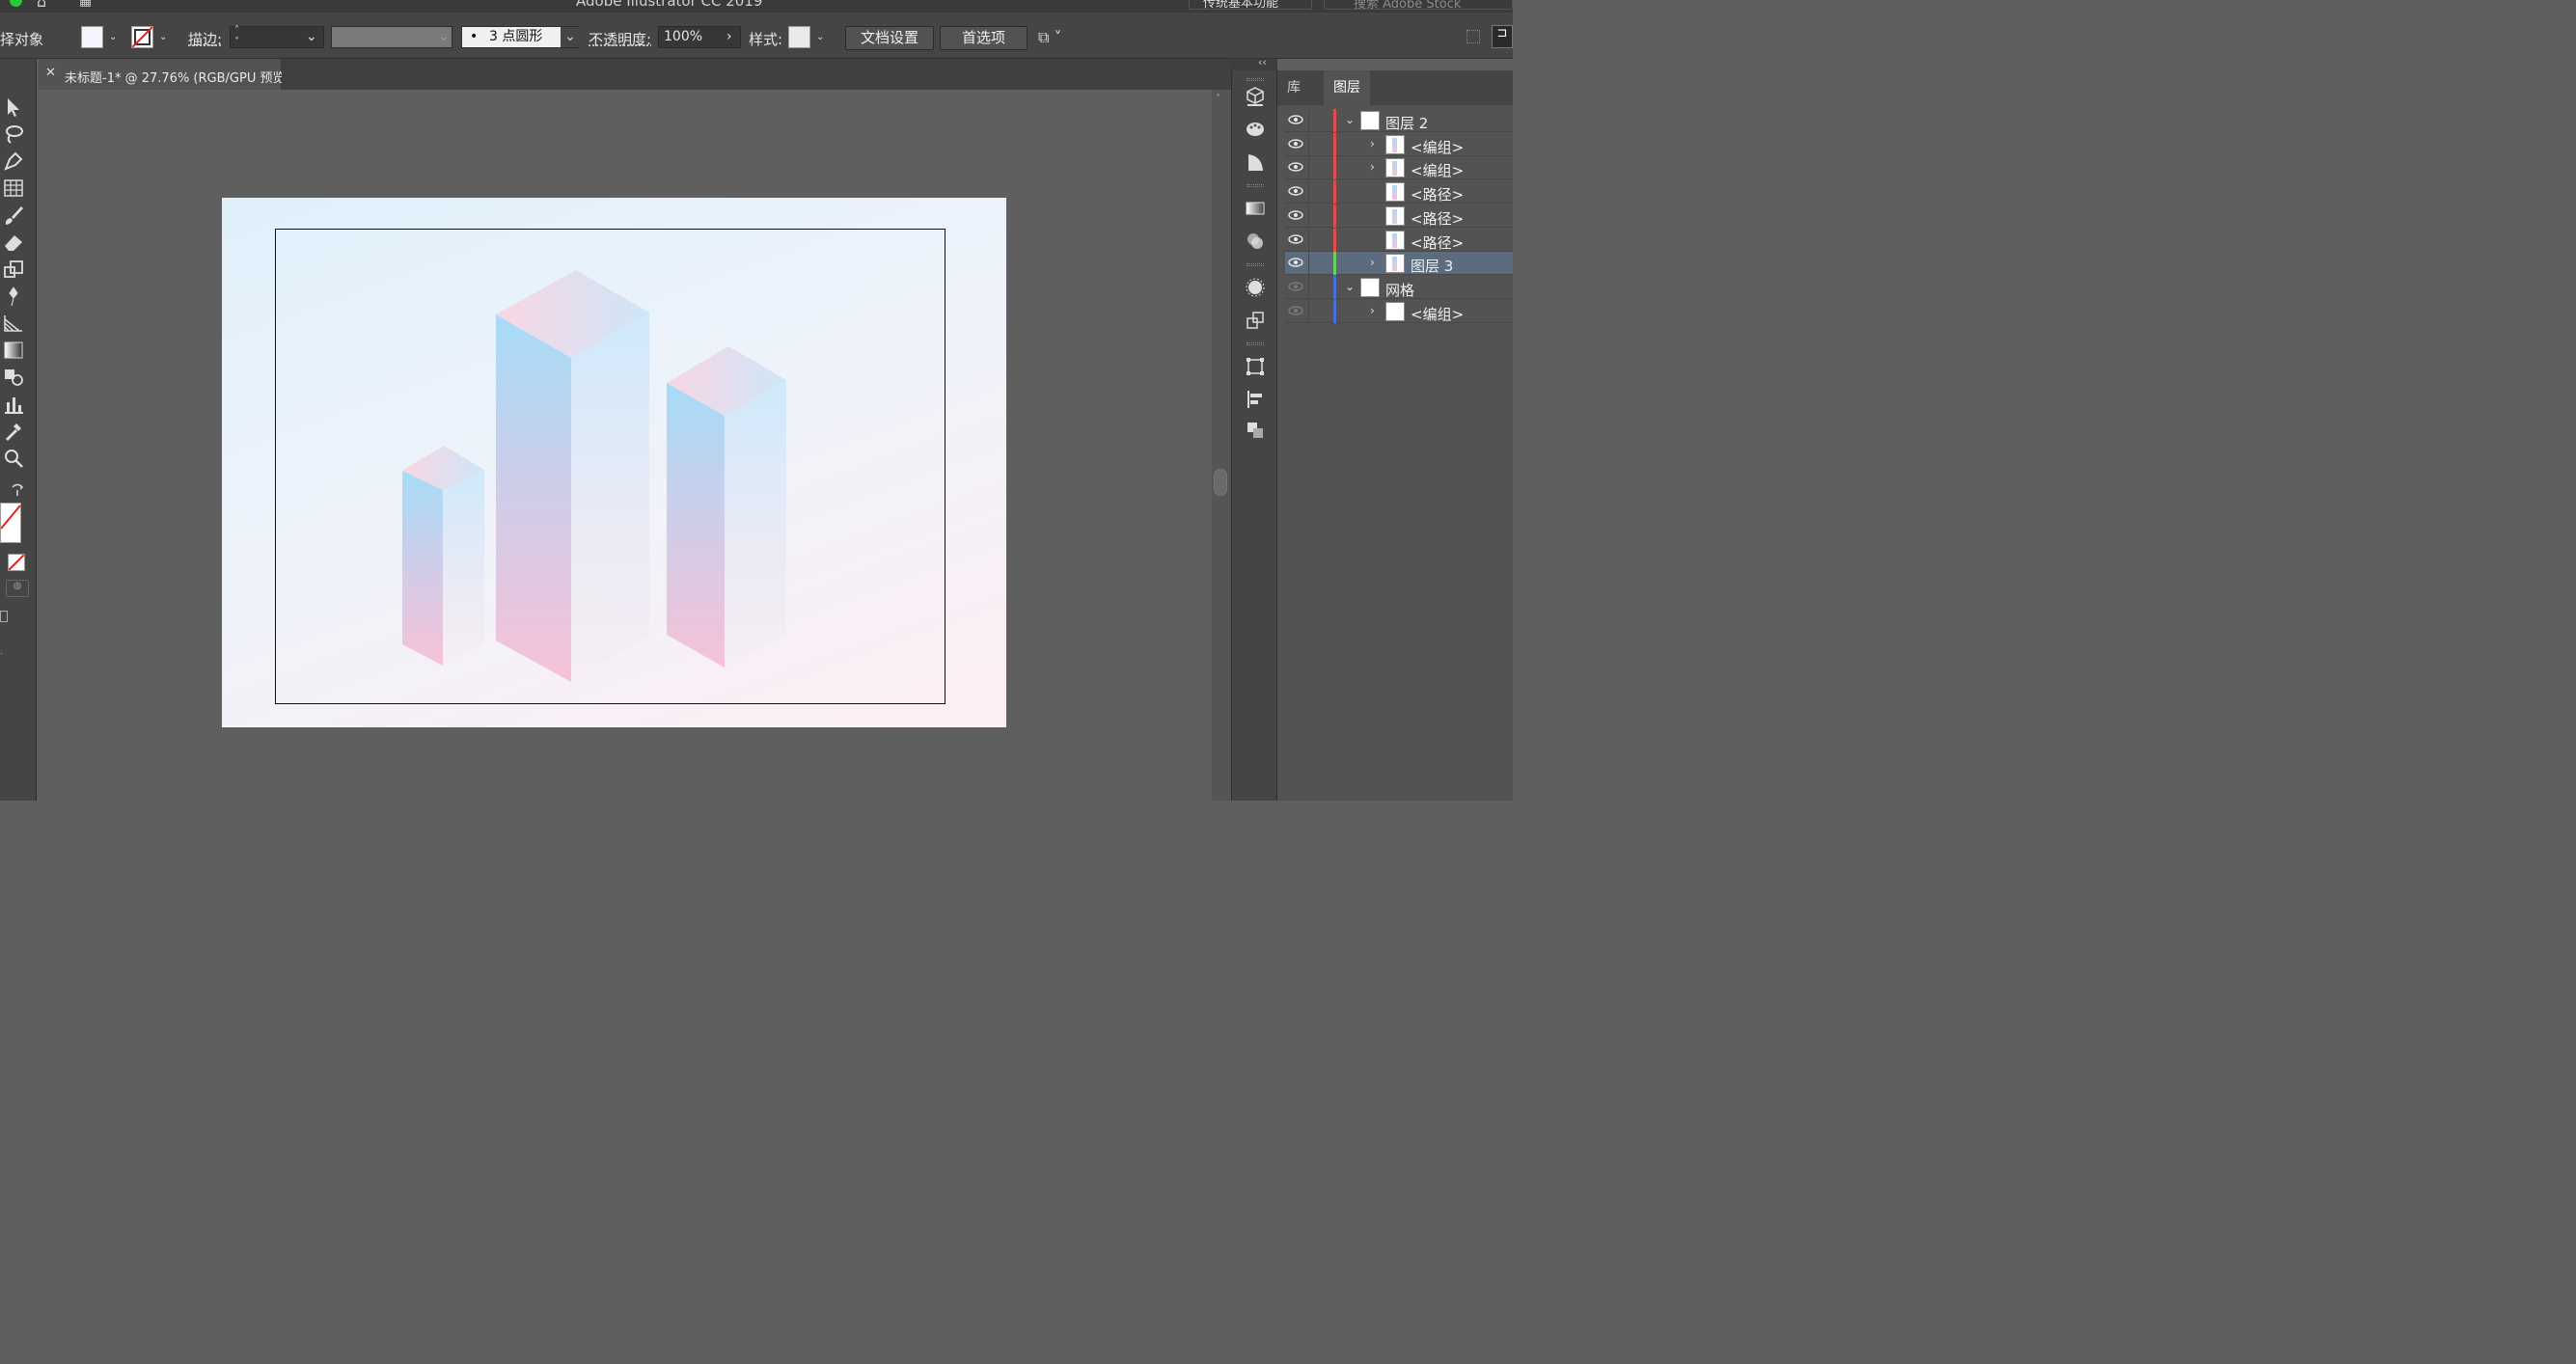  What do you see at coordinates (1254, 63) in the screenshot?
I see `dock-collapse-bar: ‹‹` at bounding box center [1254, 63].